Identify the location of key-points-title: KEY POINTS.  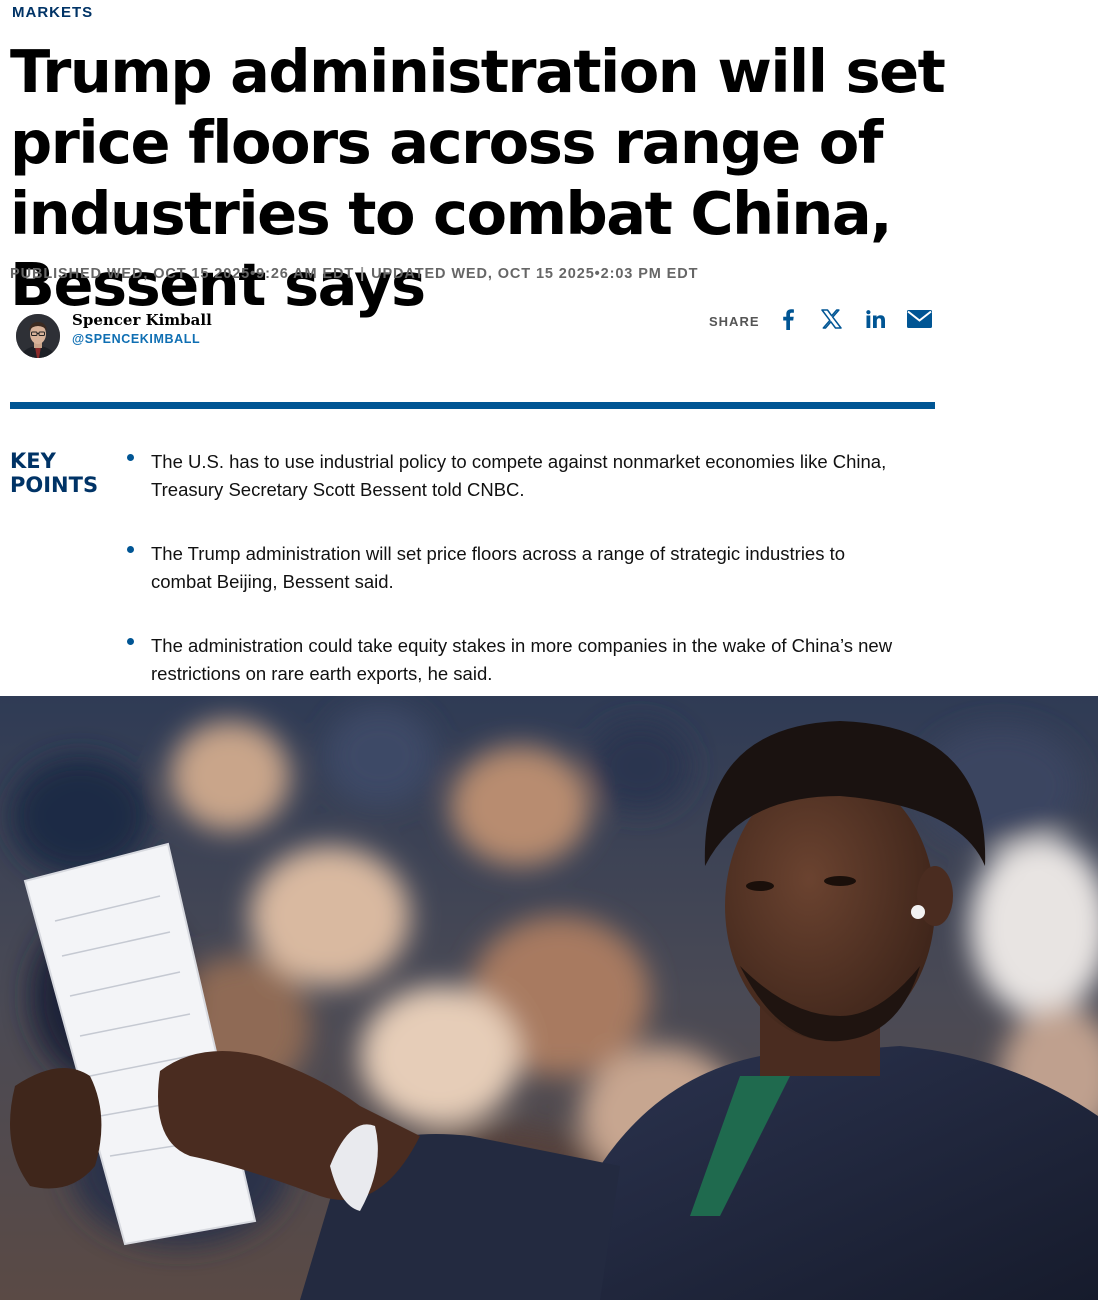
(65, 473).